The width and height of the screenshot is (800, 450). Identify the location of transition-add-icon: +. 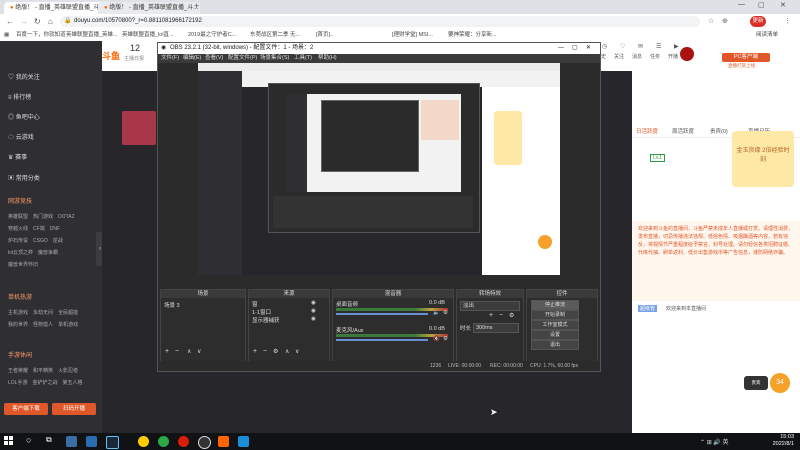
(491, 315).